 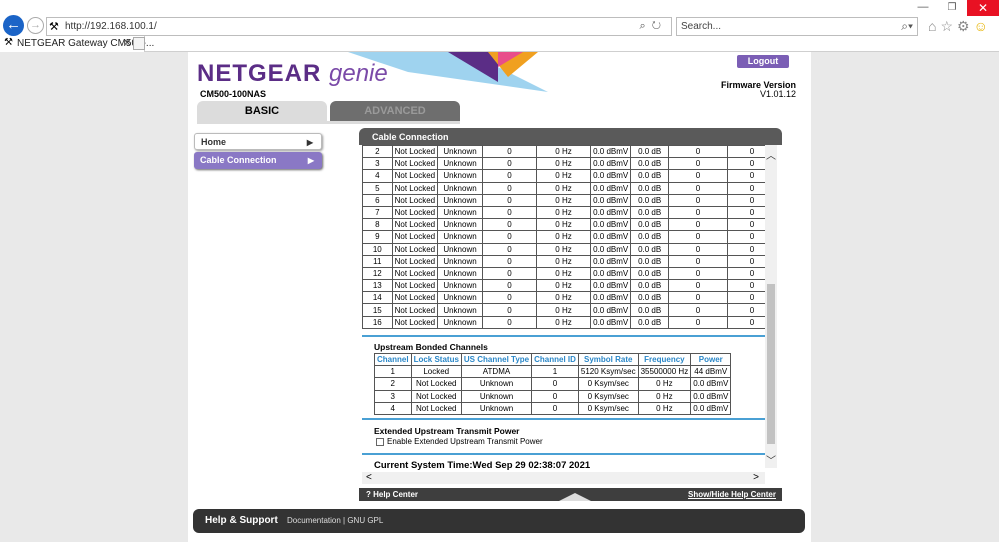 I want to click on address-url: http://192.168.100.1/, so click(x=111, y=26).